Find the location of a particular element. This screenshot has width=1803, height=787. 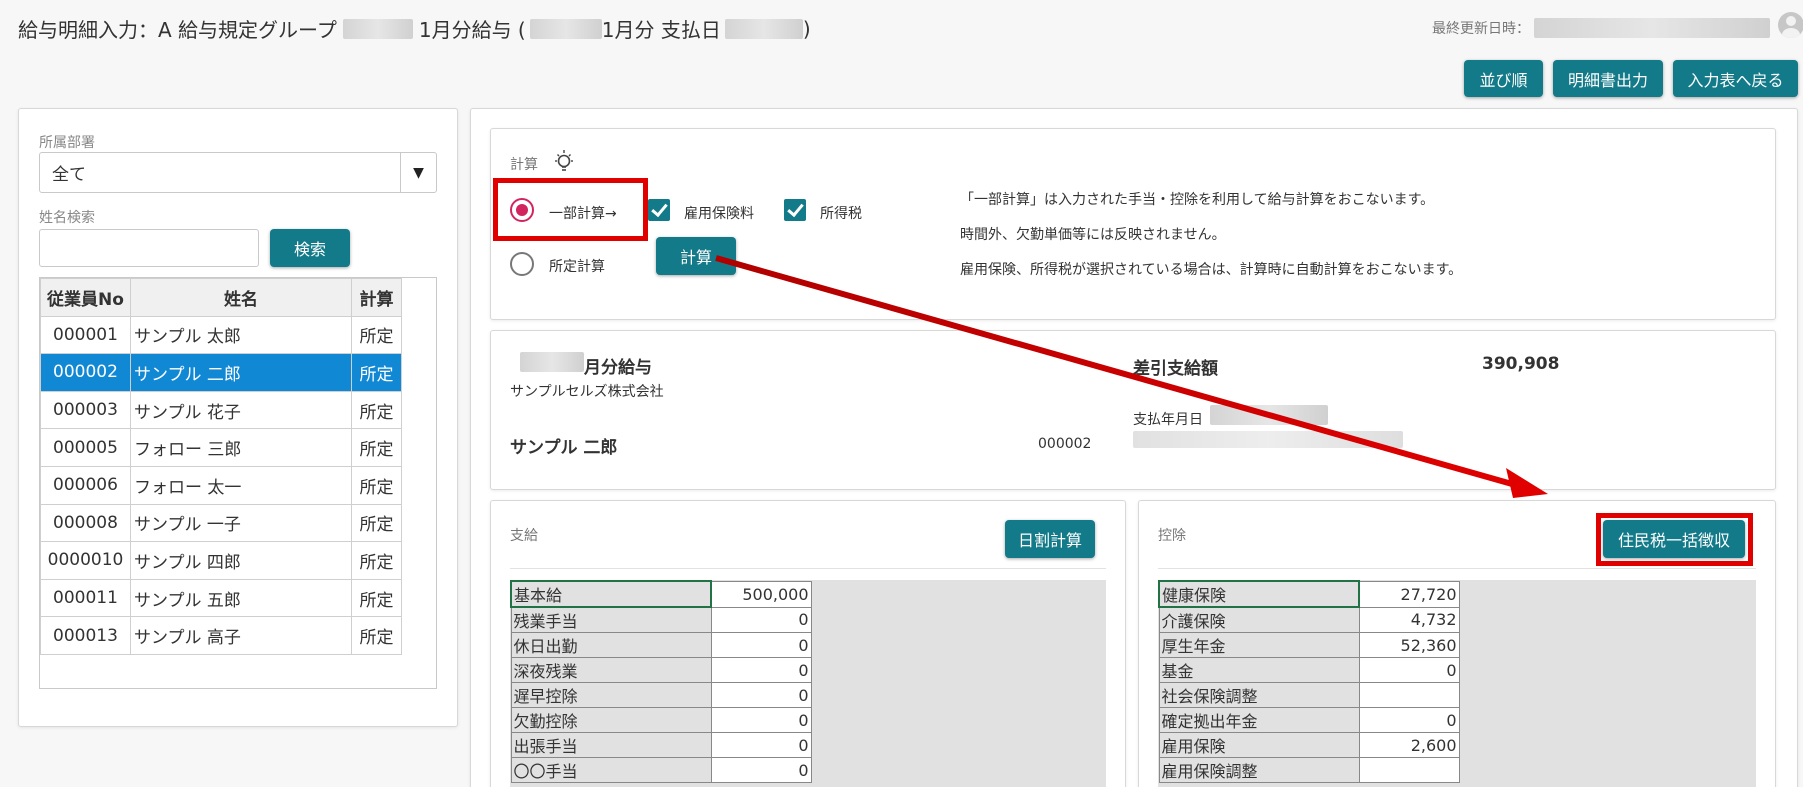

standard-calc-label: 所定計算 is located at coordinates (577, 267).